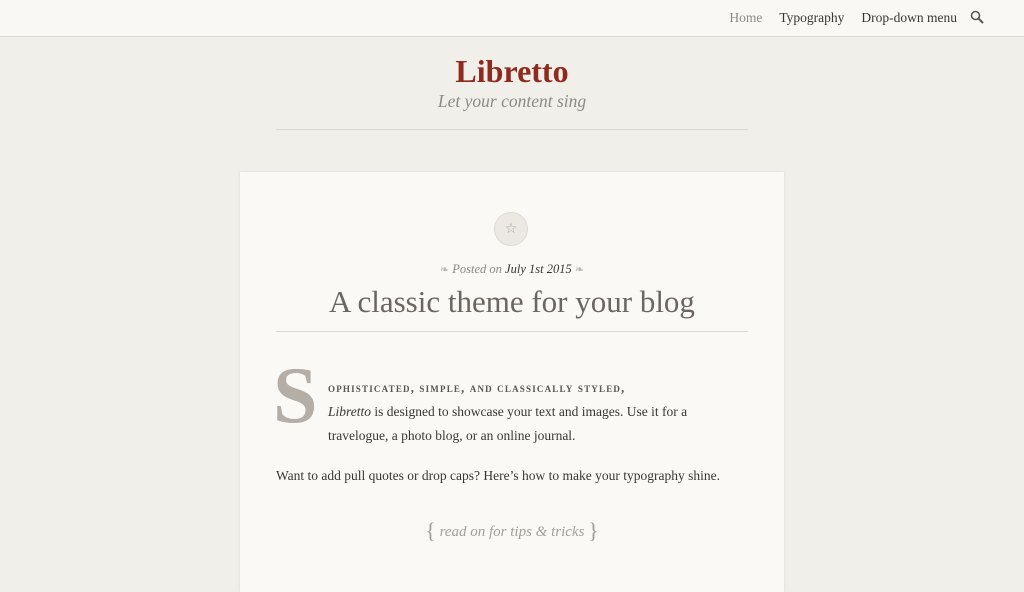 Image resolution: width=1024 pixels, height=592 pixels. What do you see at coordinates (511, 229) in the screenshot?
I see `star-icon: ☆` at bounding box center [511, 229].